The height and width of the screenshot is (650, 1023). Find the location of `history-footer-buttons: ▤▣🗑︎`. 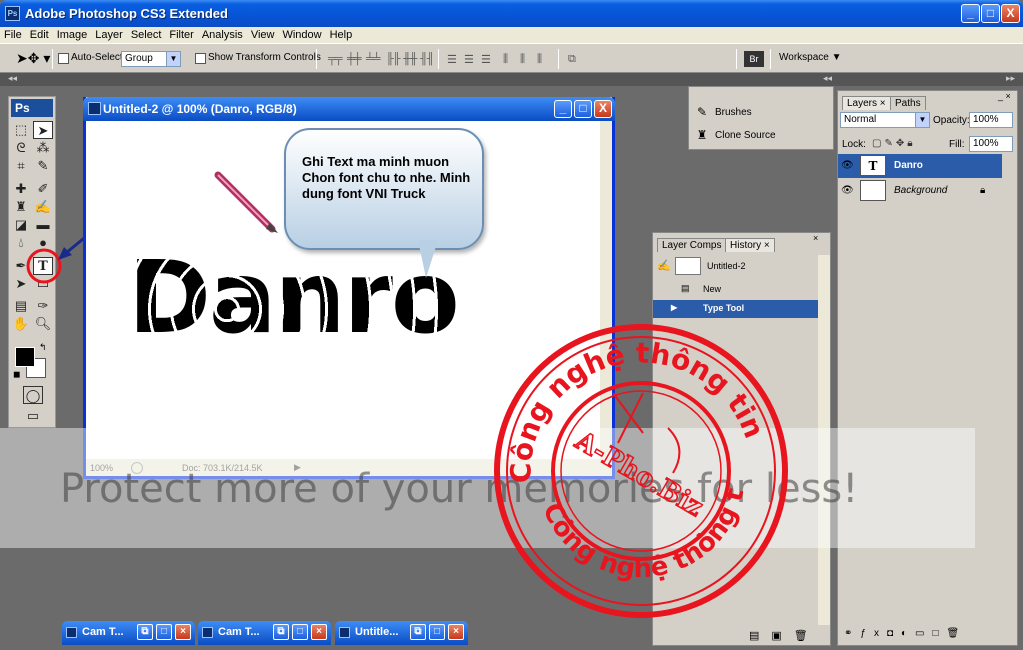

history-footer-buttons: ▤▣🗑︎ is located at coordinates (784, 635).